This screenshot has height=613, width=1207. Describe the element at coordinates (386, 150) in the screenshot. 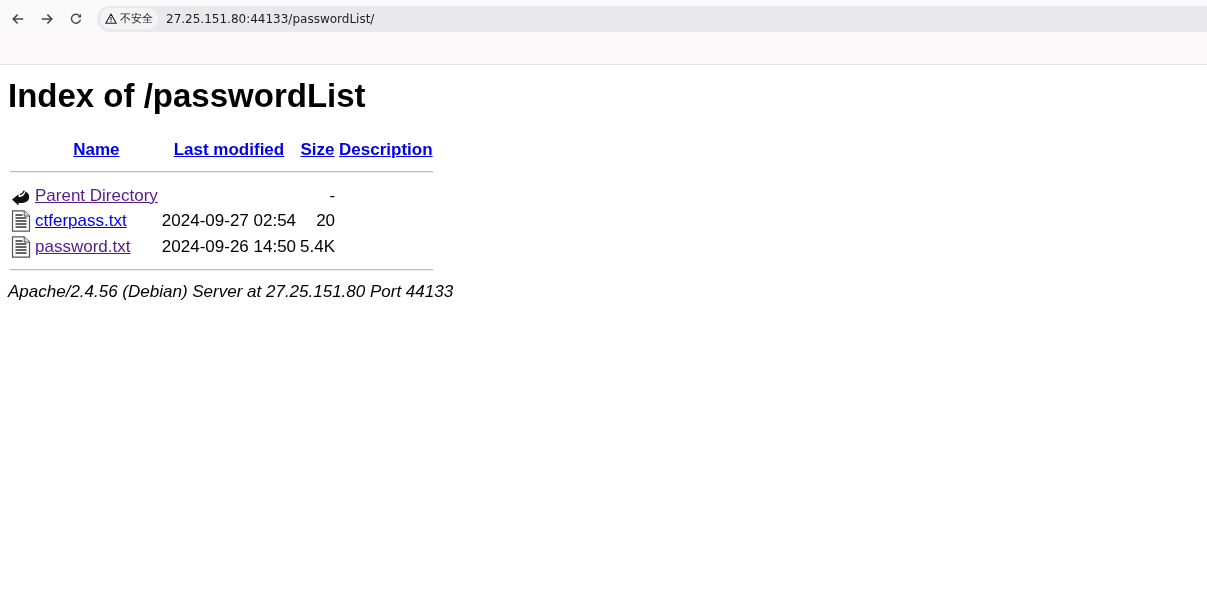

I see `column-header-link: Description` at that location.